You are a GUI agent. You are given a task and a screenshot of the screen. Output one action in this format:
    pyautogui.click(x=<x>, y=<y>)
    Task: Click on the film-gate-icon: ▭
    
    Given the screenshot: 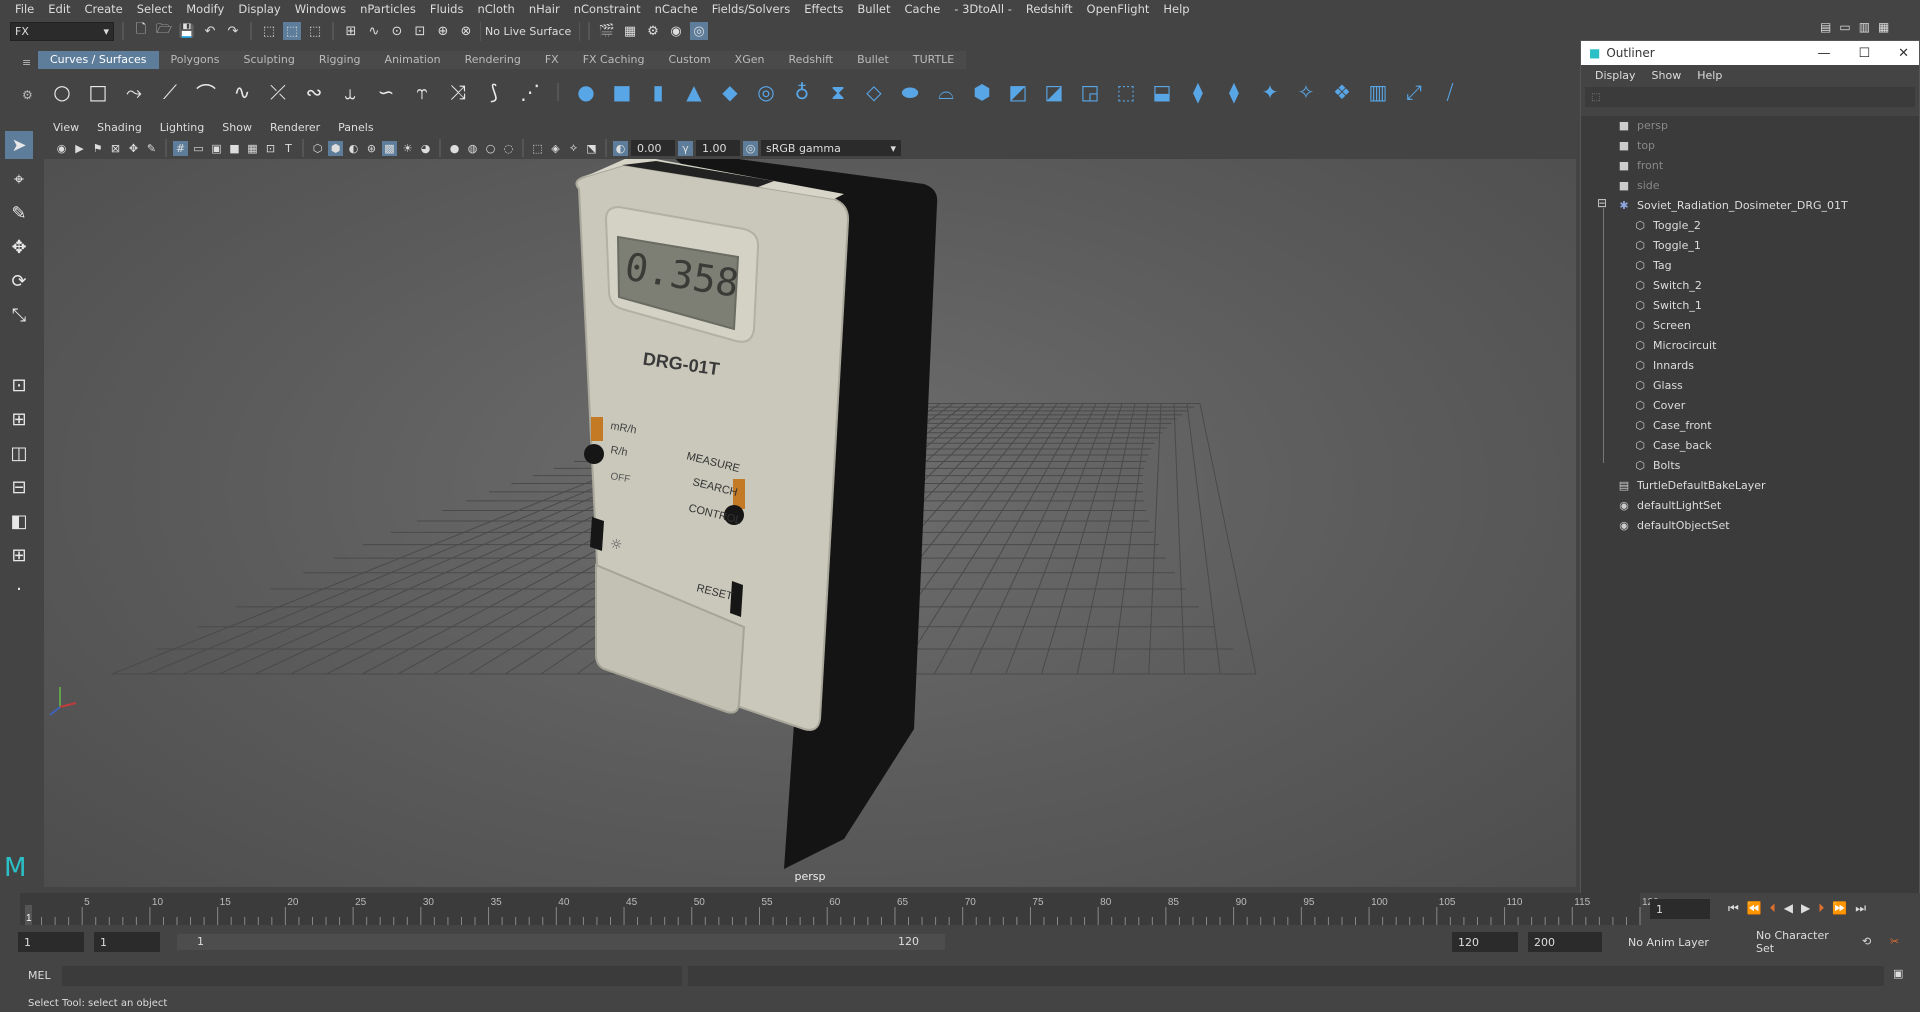 What is the action you would take?
    pyautogui.click(x=198, y=148)
    